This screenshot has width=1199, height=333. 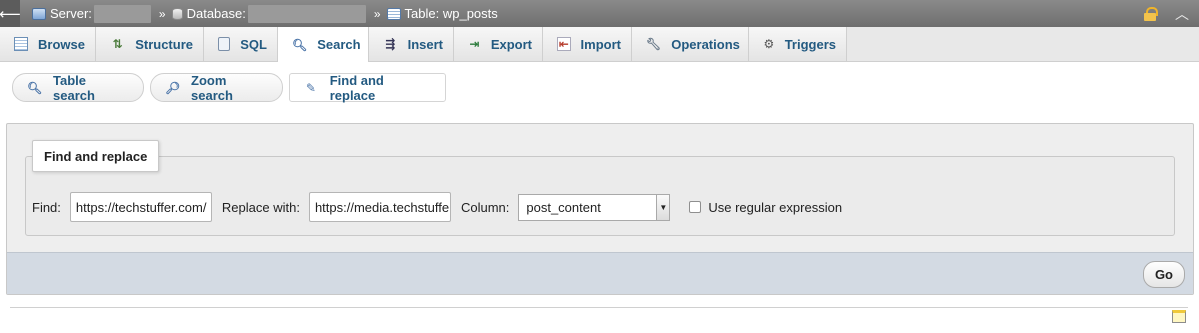 I want to click on lock-icon, so click(x=1150, y=14).